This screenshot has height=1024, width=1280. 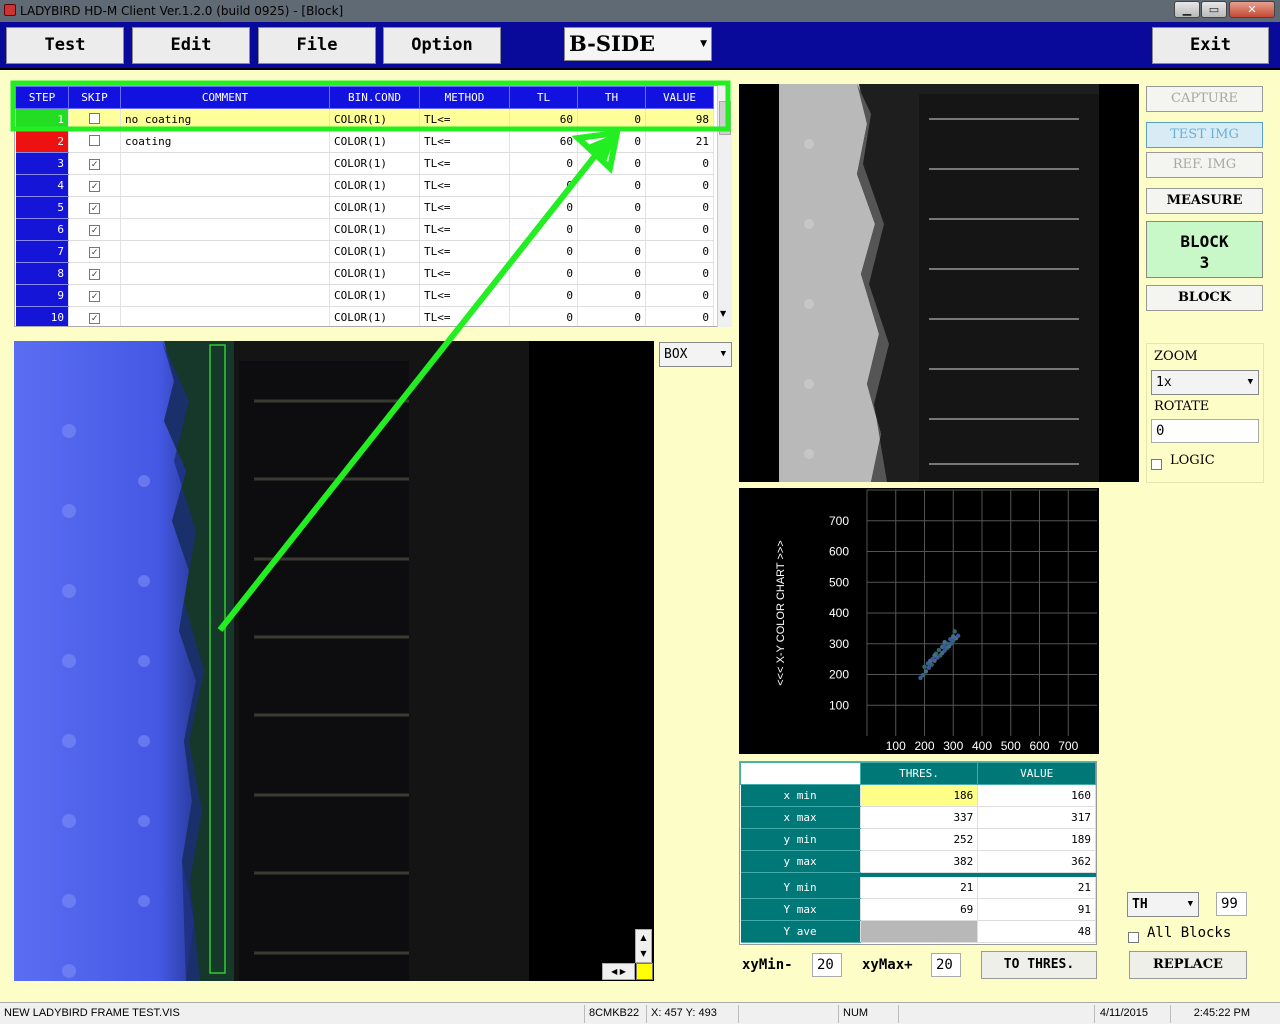 What do you see at coordinates (42, 207) in the screenshot?
I see `cell-step: 5` at bounding box center [42, 207].